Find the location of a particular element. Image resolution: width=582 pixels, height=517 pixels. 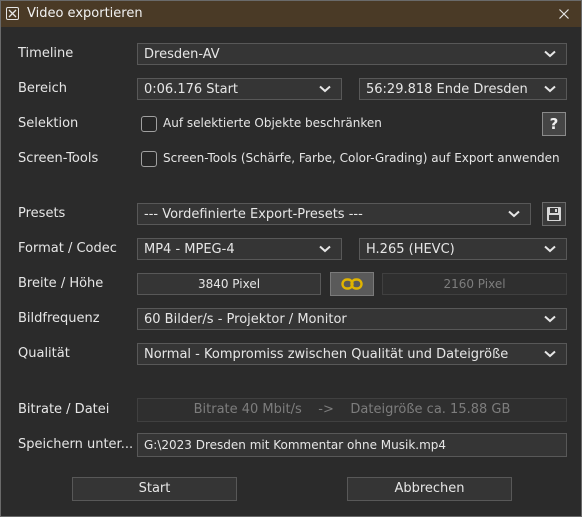

width-height-label: Breite / Höhe is located at coordinates (61, 283).